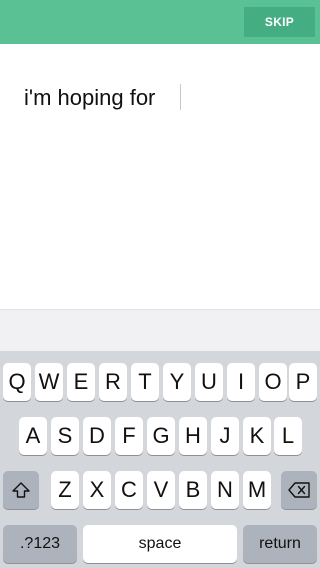 Image resolution: width=320 pixels, height=568 pixels. I want to click on key-d: D, so click(97, 436).